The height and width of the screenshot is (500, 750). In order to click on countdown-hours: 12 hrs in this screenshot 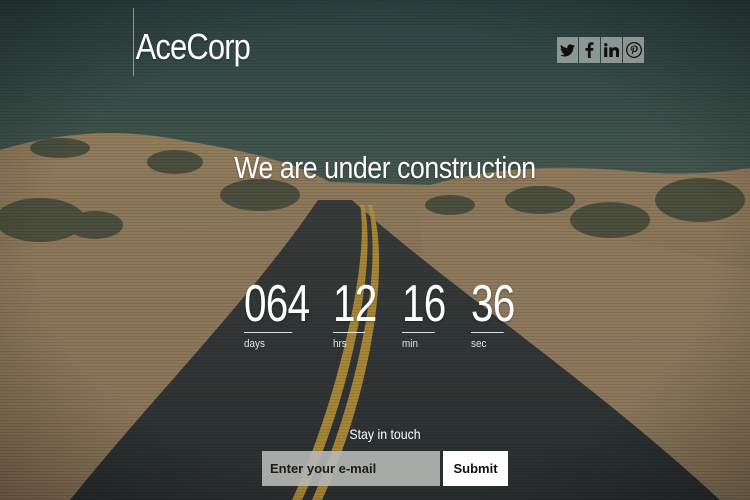, I will do `click(355, 312)`.